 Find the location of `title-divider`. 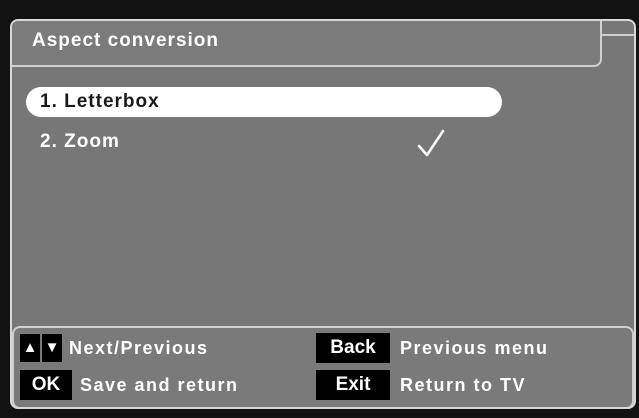

title-divider is located at coordinates (617, 35).